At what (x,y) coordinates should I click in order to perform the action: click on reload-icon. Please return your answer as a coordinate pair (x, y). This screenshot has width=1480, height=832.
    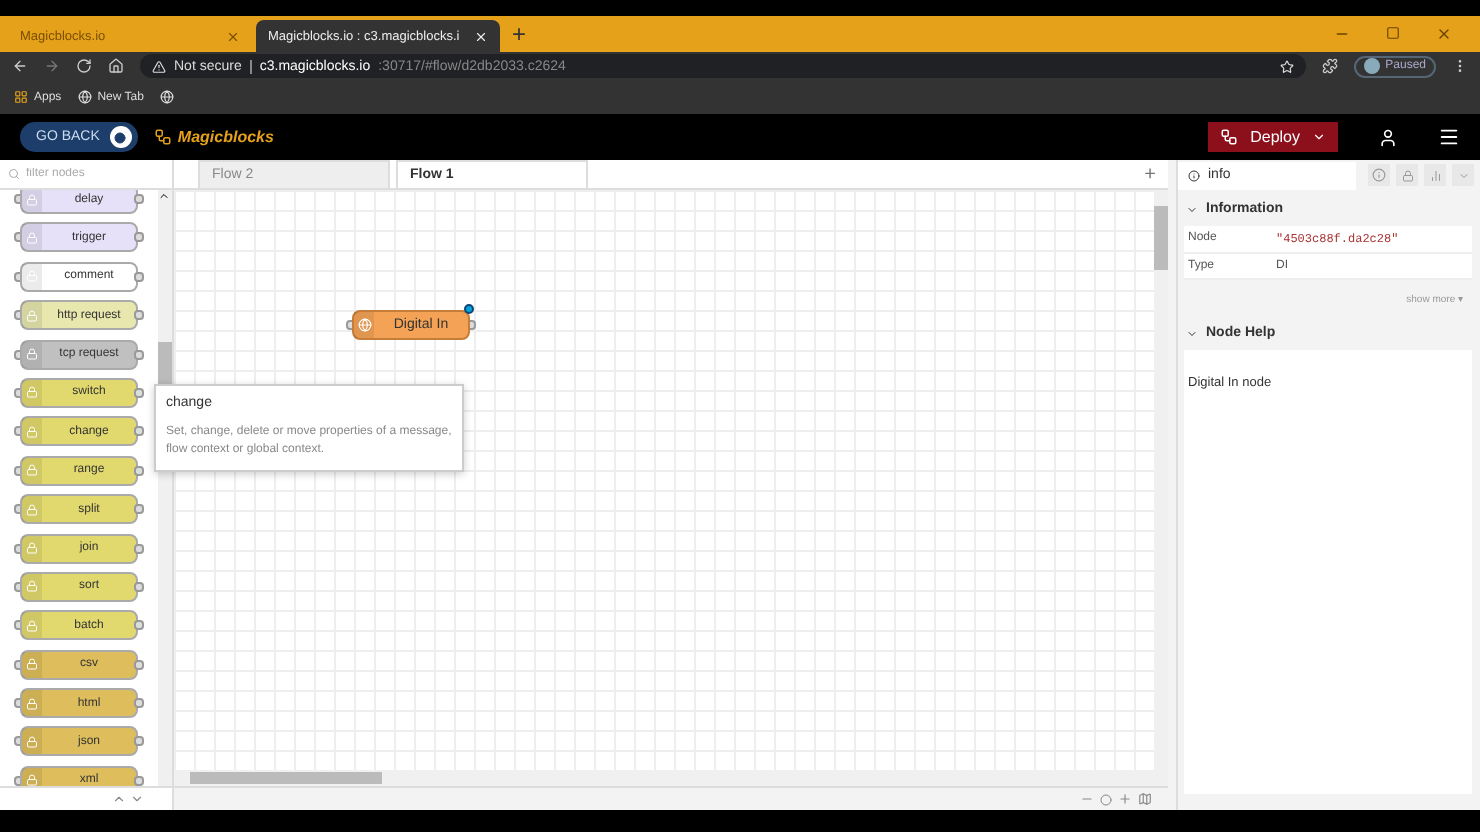
    Looking at the image, I should click on (84, 66).